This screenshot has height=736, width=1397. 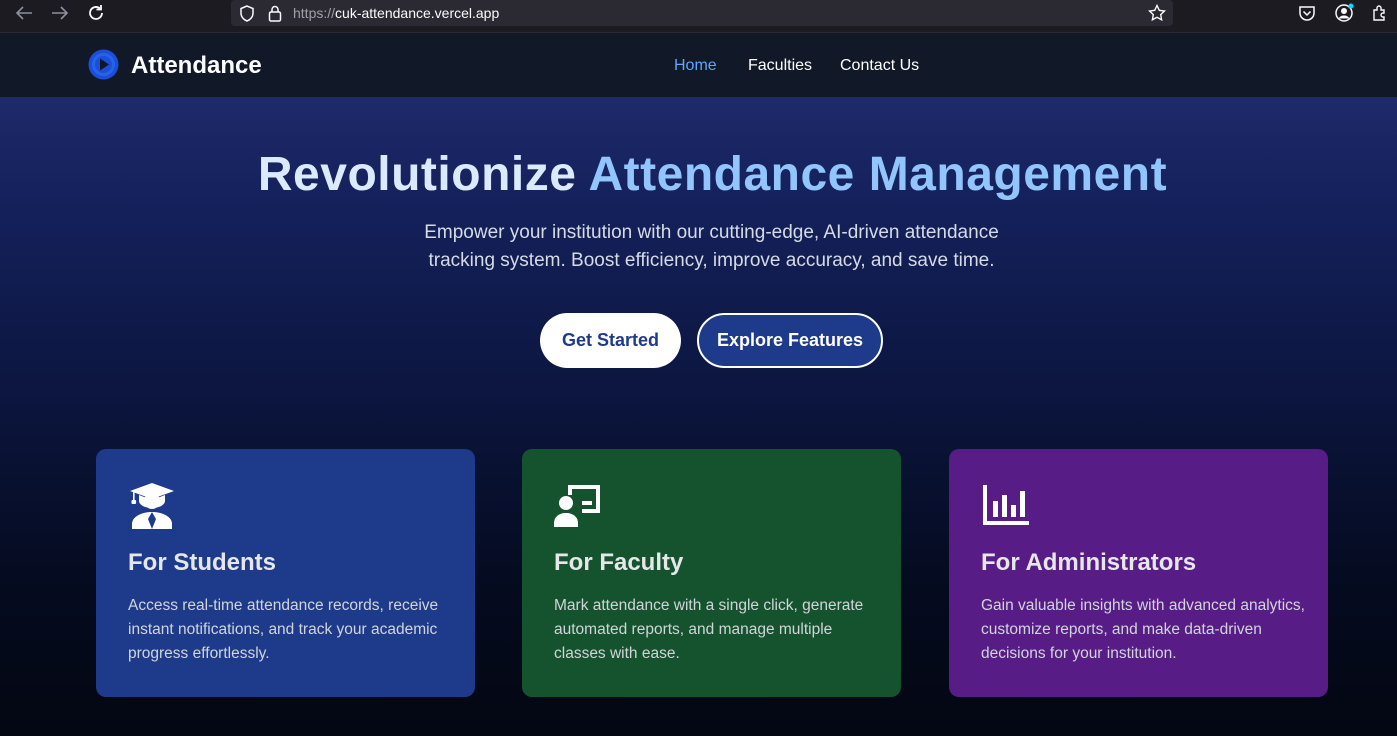 I want to click on bookmark-star-icon, so click(x=1157, y=13).